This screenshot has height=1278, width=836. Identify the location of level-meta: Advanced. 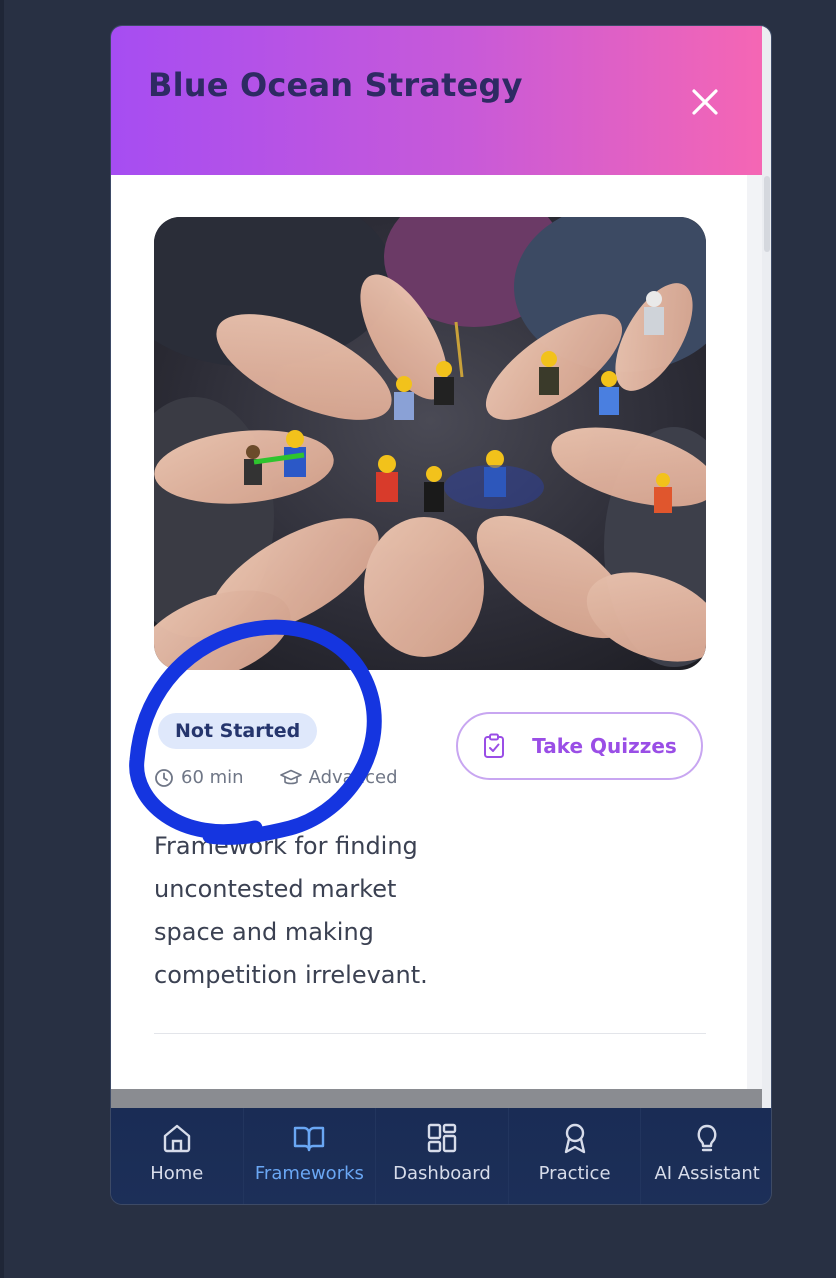
(338, 777).